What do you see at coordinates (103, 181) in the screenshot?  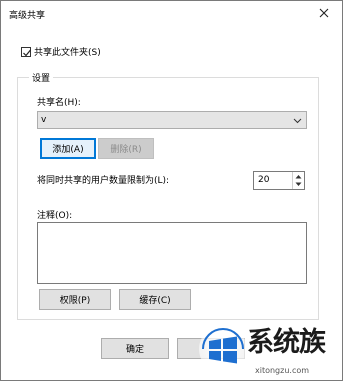 I see `user-limit-label: 将同时共享的用户数量限制为(L):` at bounding box center [103, 181].